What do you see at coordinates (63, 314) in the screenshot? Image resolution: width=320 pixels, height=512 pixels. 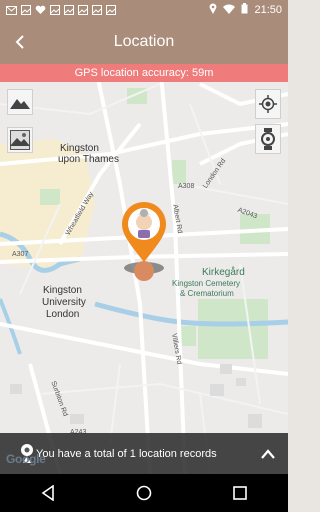 I see `map-label: London` at bounding box center [63, 314].